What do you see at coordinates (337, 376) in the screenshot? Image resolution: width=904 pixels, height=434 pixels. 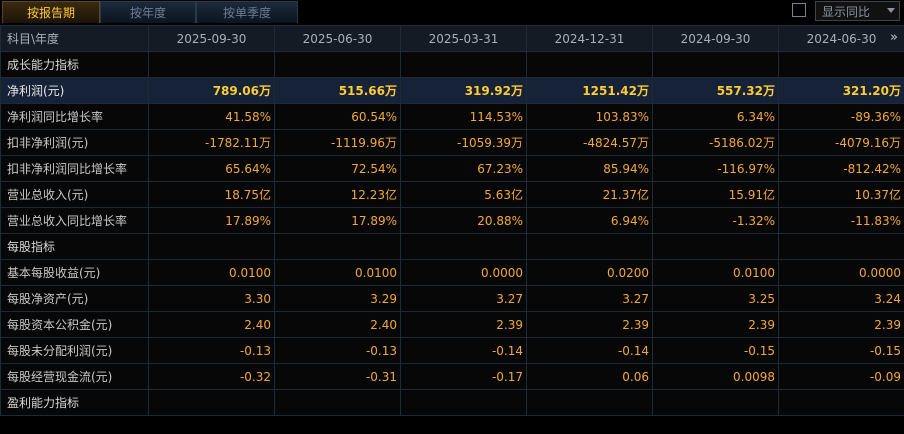 I see `table-cell: -0.31` at bounding box center [337, 376].